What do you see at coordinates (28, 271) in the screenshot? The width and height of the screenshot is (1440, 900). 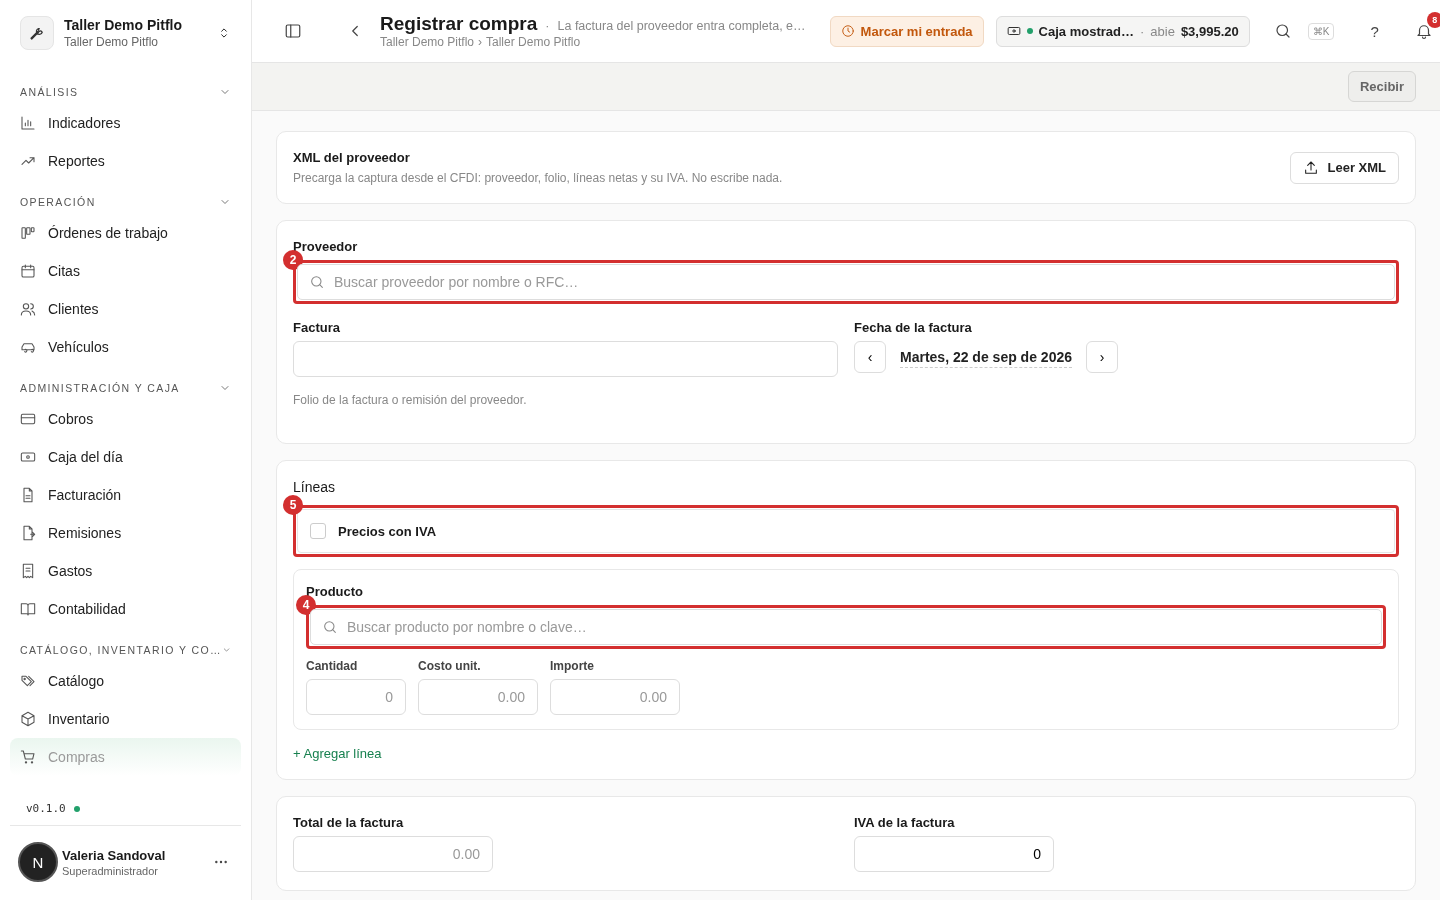 I see `calendar-icon` at bounding box center [28, 271].